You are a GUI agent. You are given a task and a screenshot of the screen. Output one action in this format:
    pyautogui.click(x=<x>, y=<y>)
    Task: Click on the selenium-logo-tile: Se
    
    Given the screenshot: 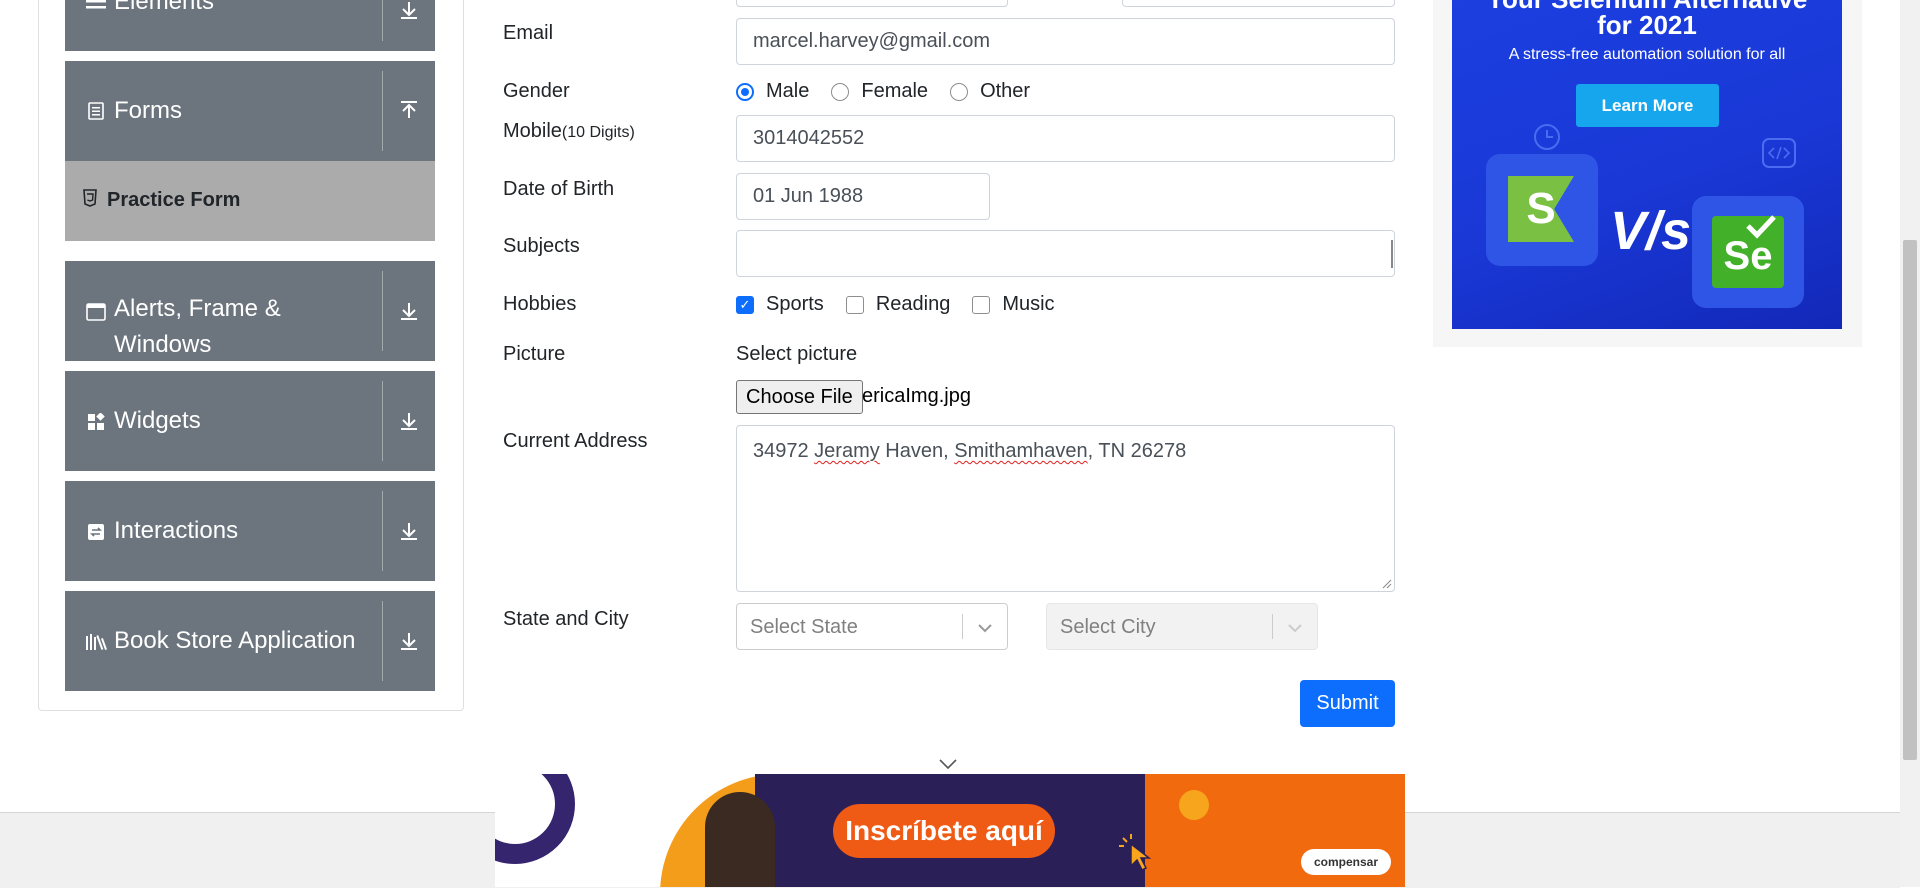 What is the action you would take?
    pyautogui.click(x=1748, y=252)
    